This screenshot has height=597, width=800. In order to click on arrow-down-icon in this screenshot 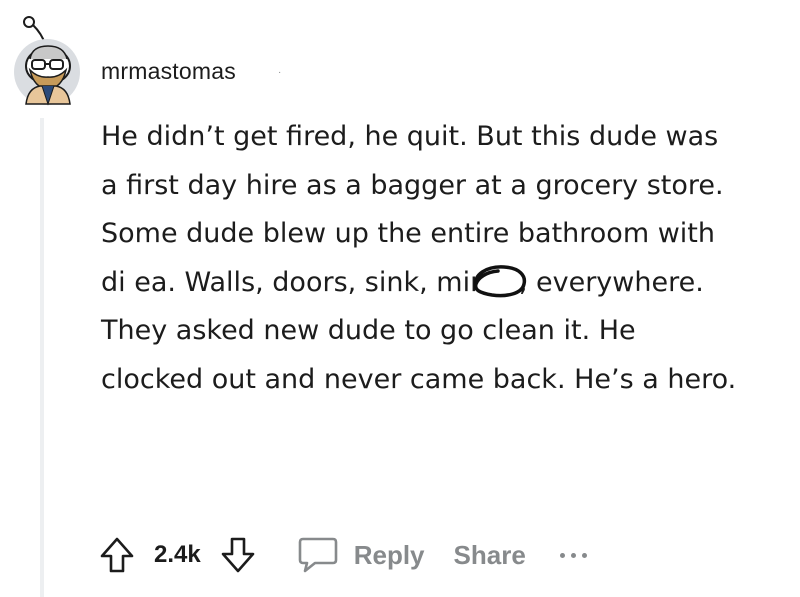, I will do `click(238, 555)`.